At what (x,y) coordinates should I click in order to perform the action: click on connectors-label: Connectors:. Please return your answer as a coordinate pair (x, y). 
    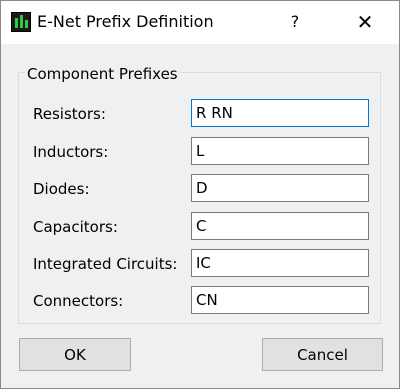
    Looking at the image, I should click on (78, 301).